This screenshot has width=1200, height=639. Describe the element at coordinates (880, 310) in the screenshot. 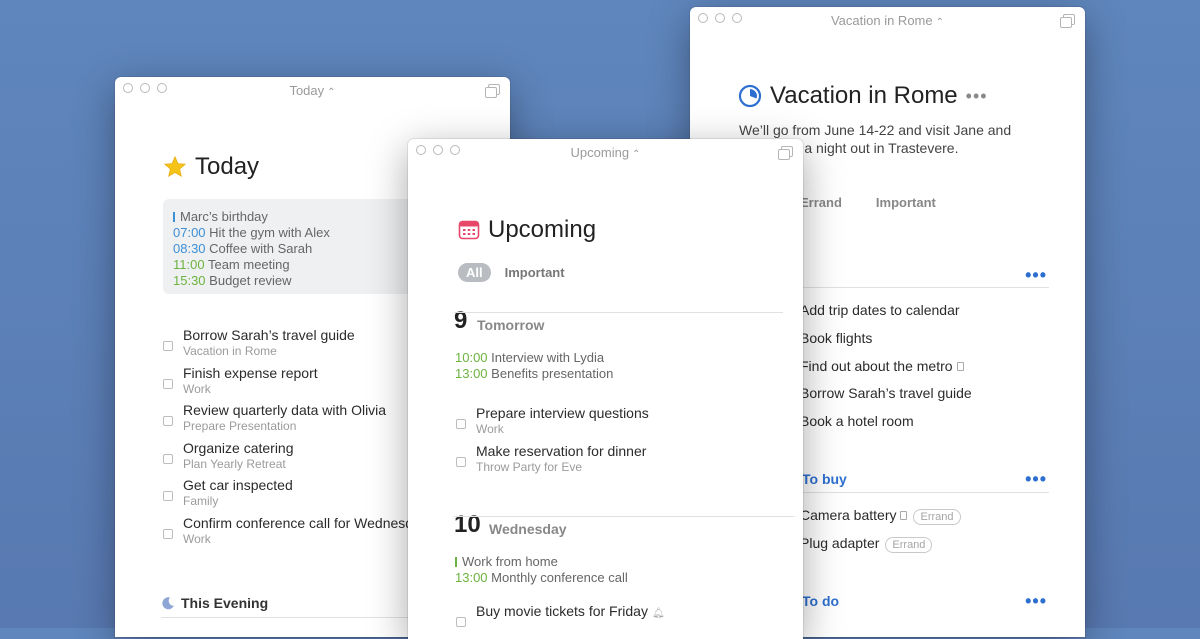

I see `list-item: Add trip dates to calendar` at that location.